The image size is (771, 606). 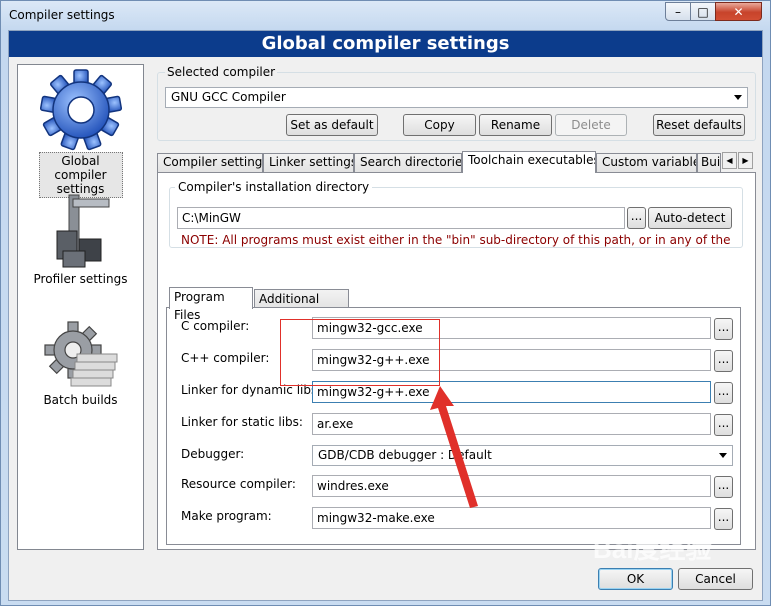 What do you see at coordinates (690, 218) in the screenshot?
I see `auto-detect-button: Auto-detect` at bounding box center [690, 218].